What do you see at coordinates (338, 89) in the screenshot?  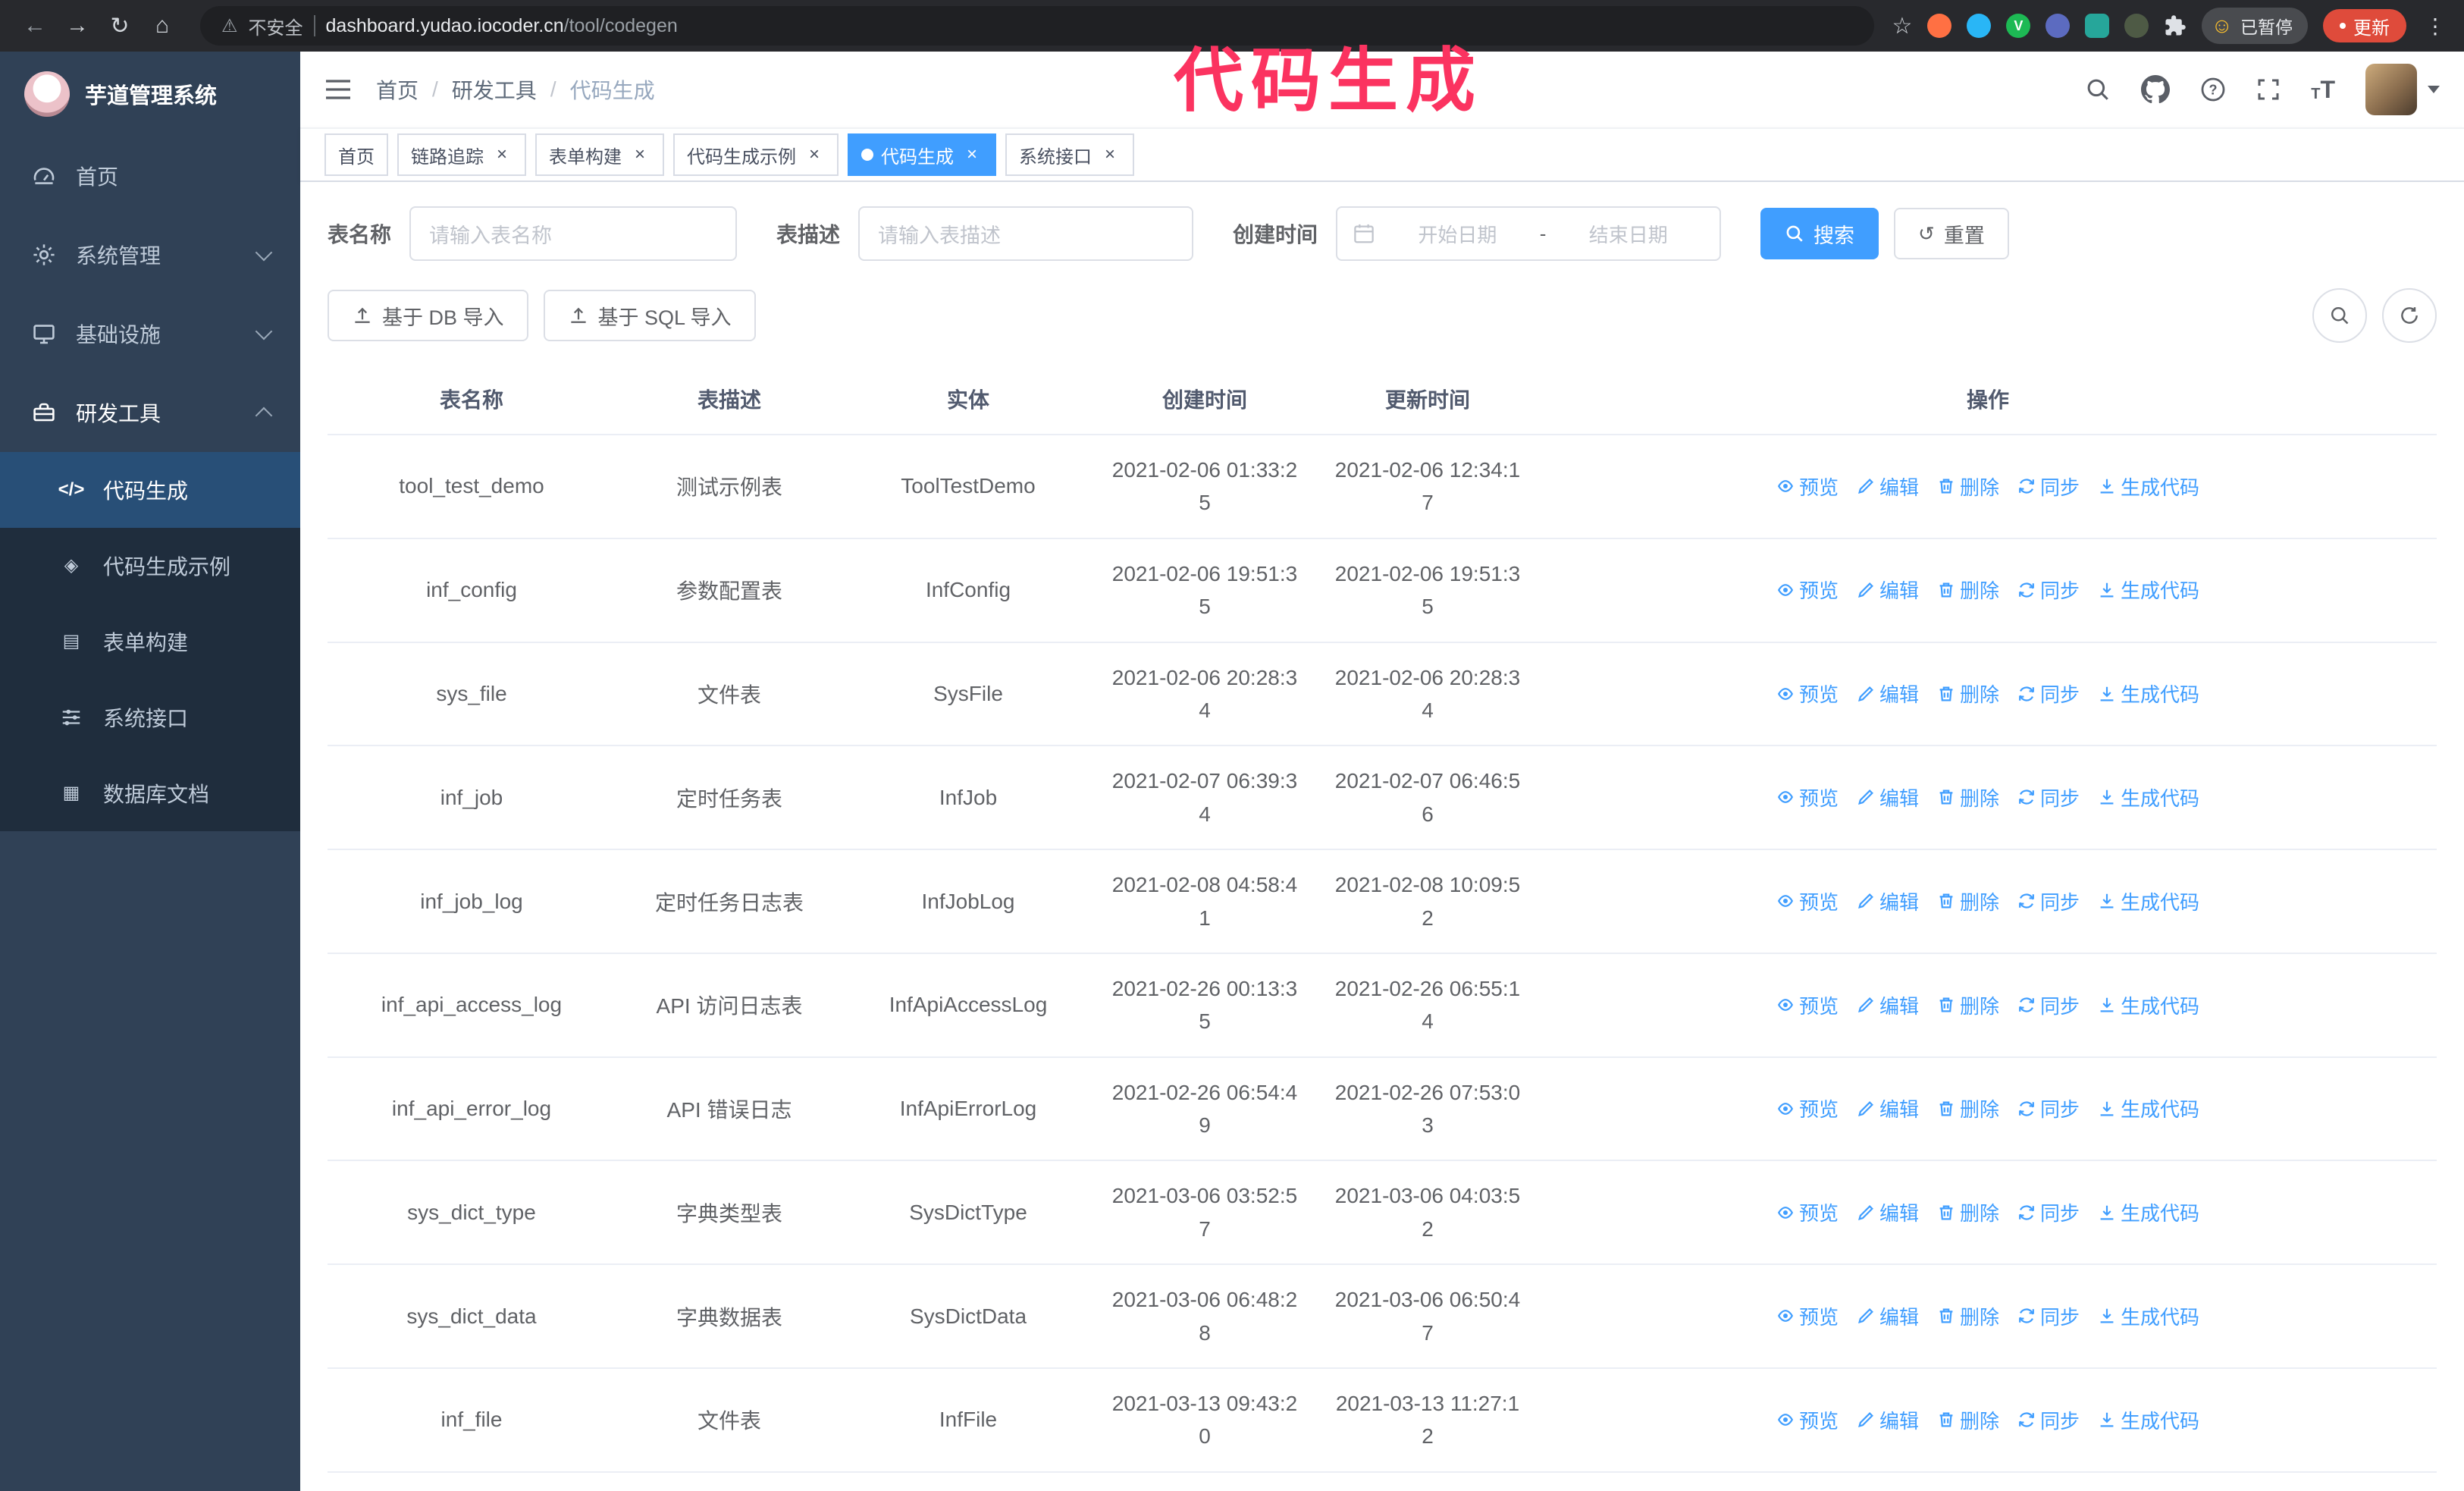 I see `hamburger-icon` at bounding box center [338, 89].